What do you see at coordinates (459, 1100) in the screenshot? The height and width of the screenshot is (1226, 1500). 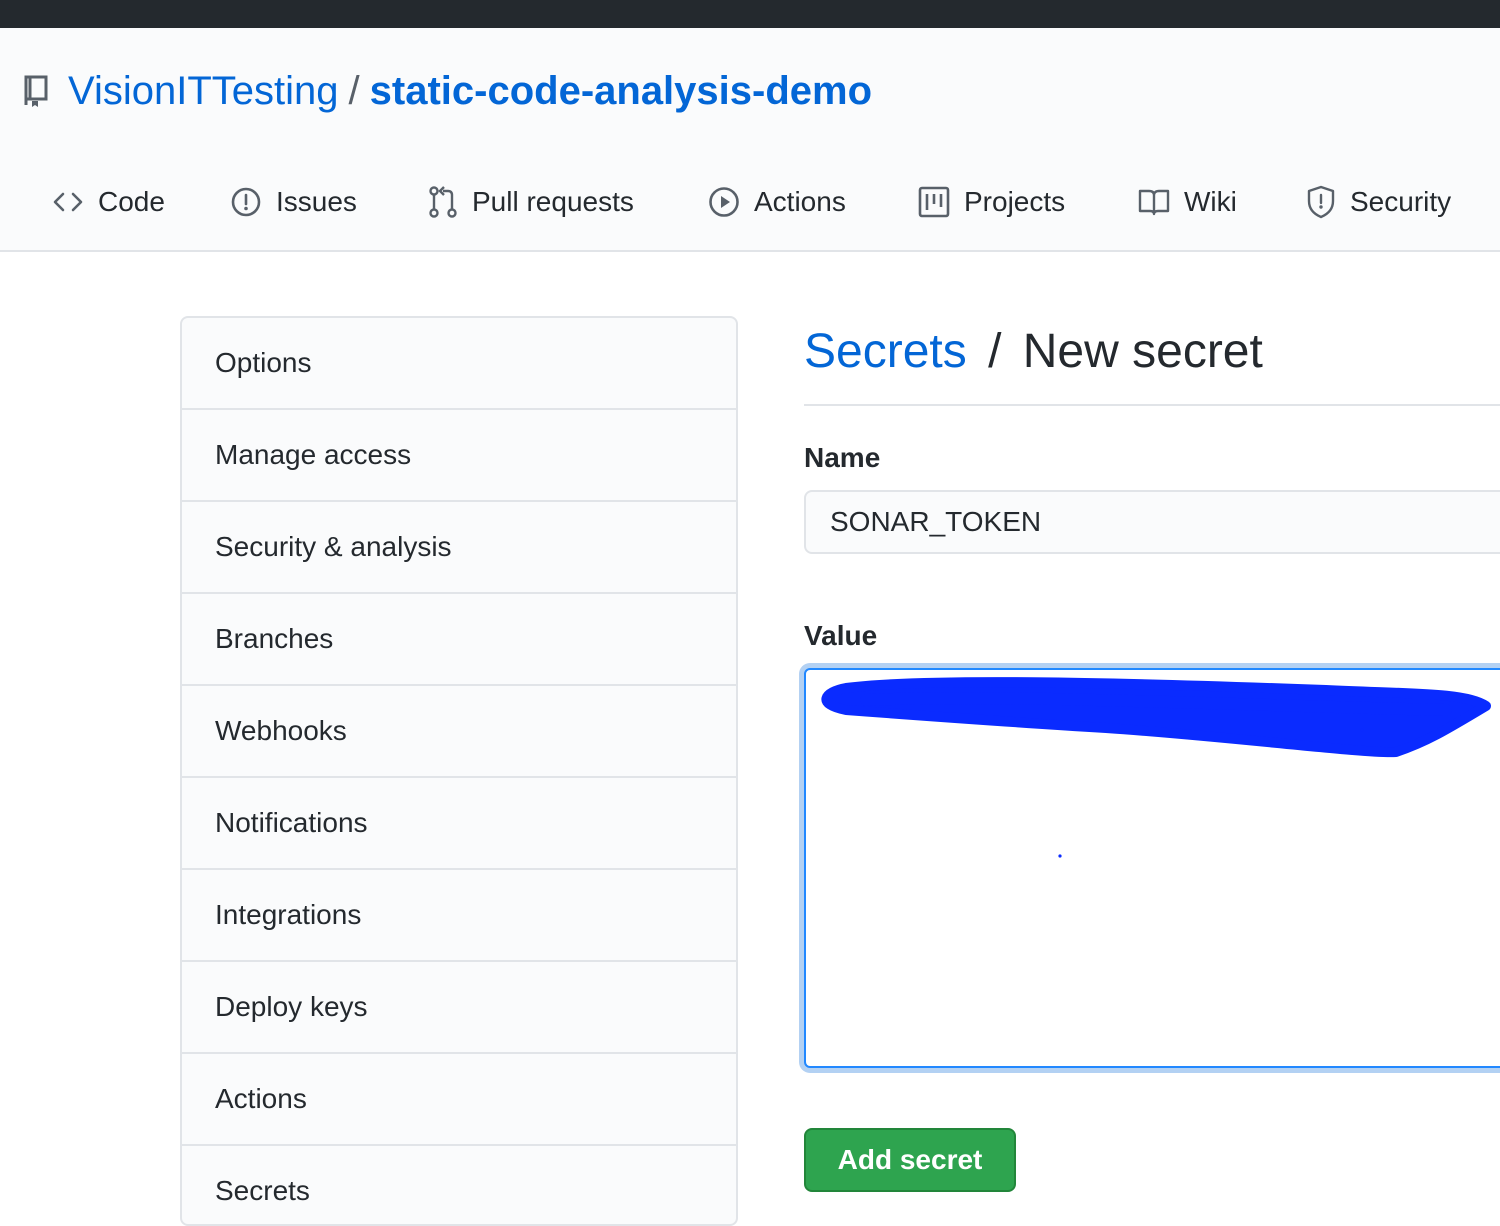 I see `sidebar-item-actions: Actions` at bounding box center [459, 1100].